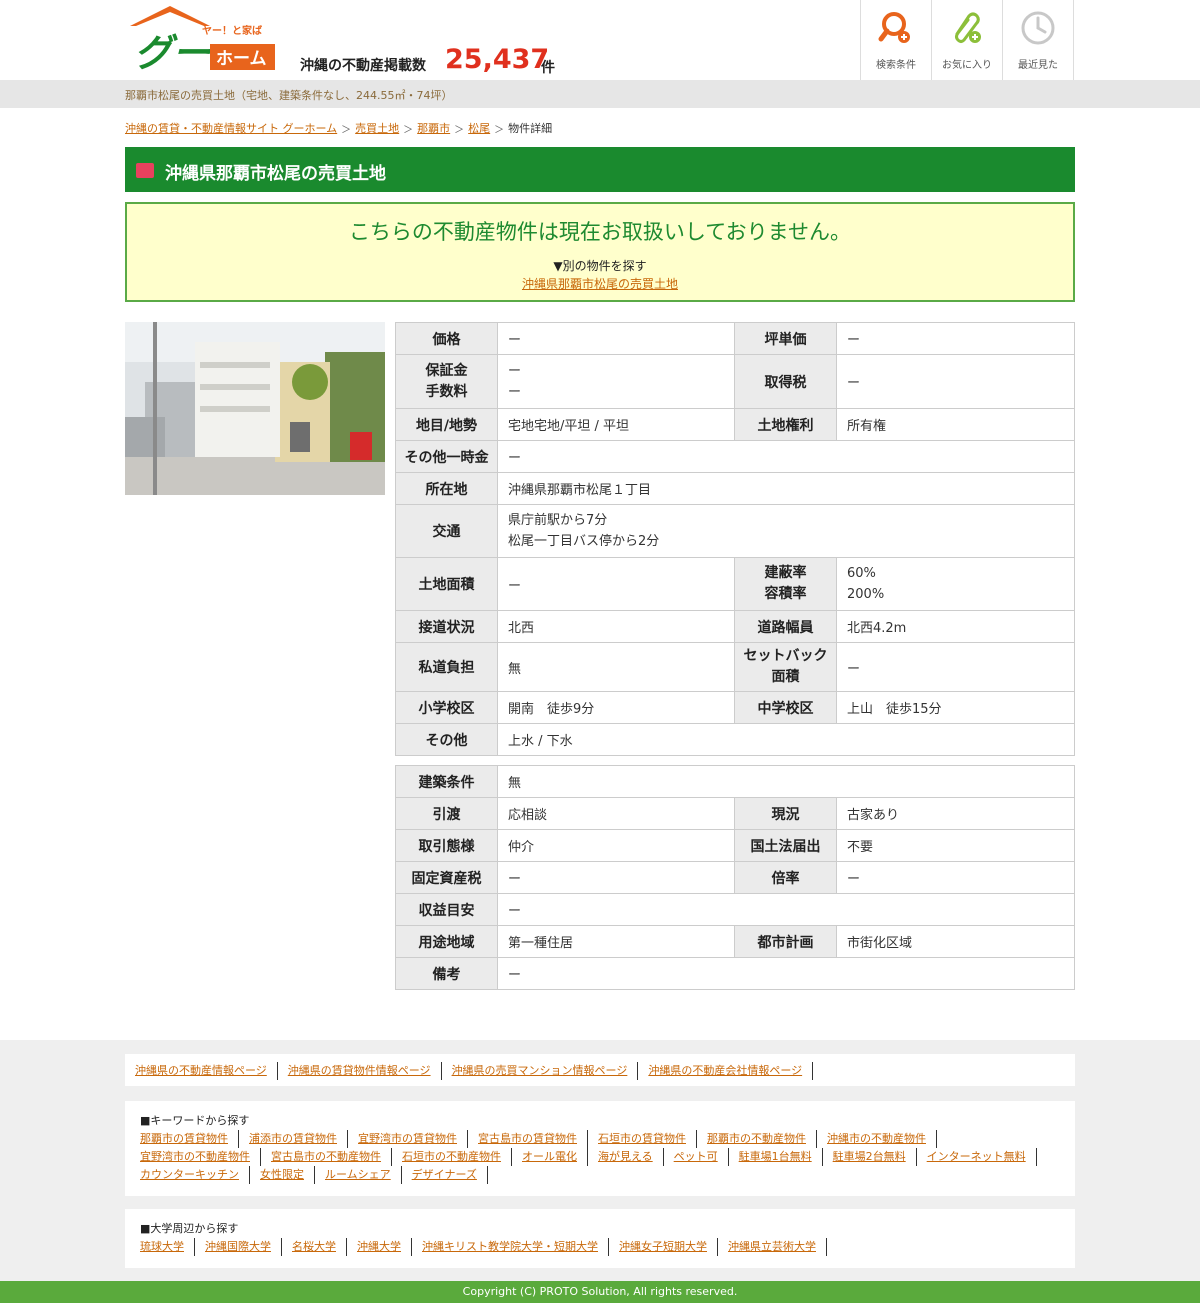 This screenshot has width=1200, height=1303. I want to click on spec-value: 県庁前駅から7分 松尾一丁目バス停から2分, so click(786, 531).